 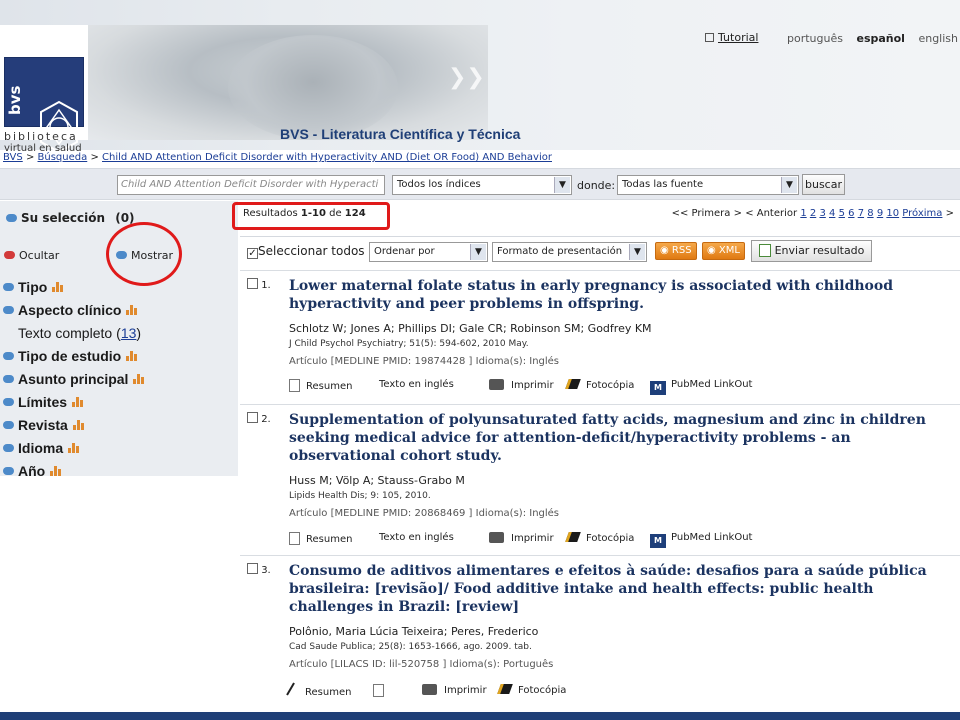 I want to click on page-link-3: 3, so click(x=822, y=213).